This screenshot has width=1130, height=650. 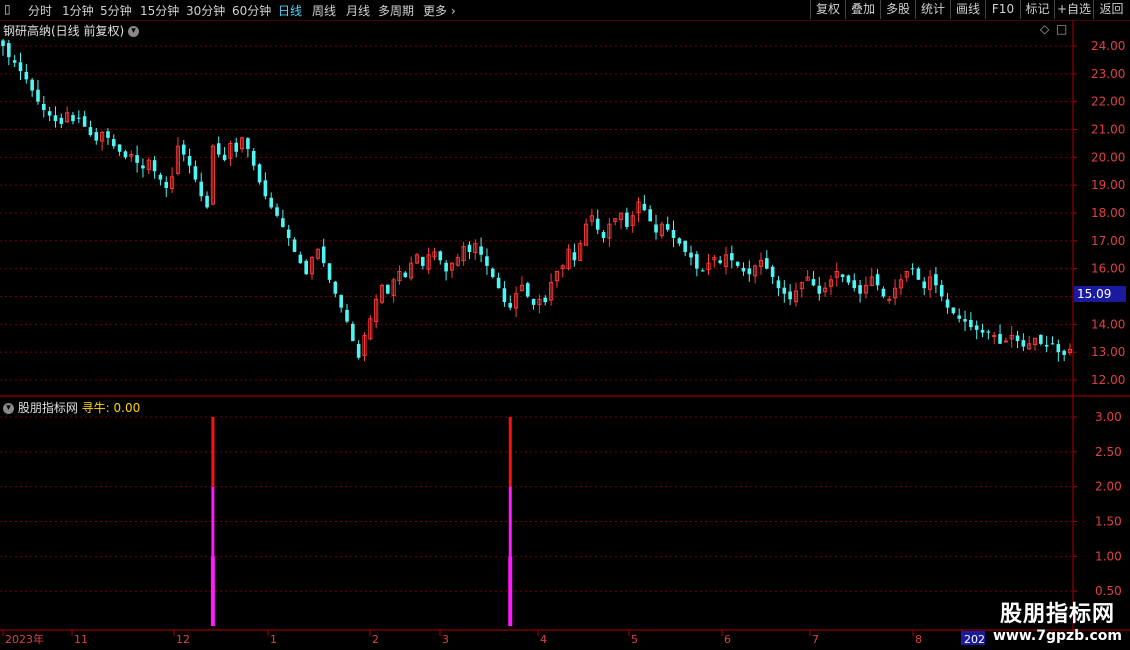 What do you see at coordinates (1108, 185) in the screenshot?
I see `price-tick-label: 19.00` at bounding box center [1108, 185].